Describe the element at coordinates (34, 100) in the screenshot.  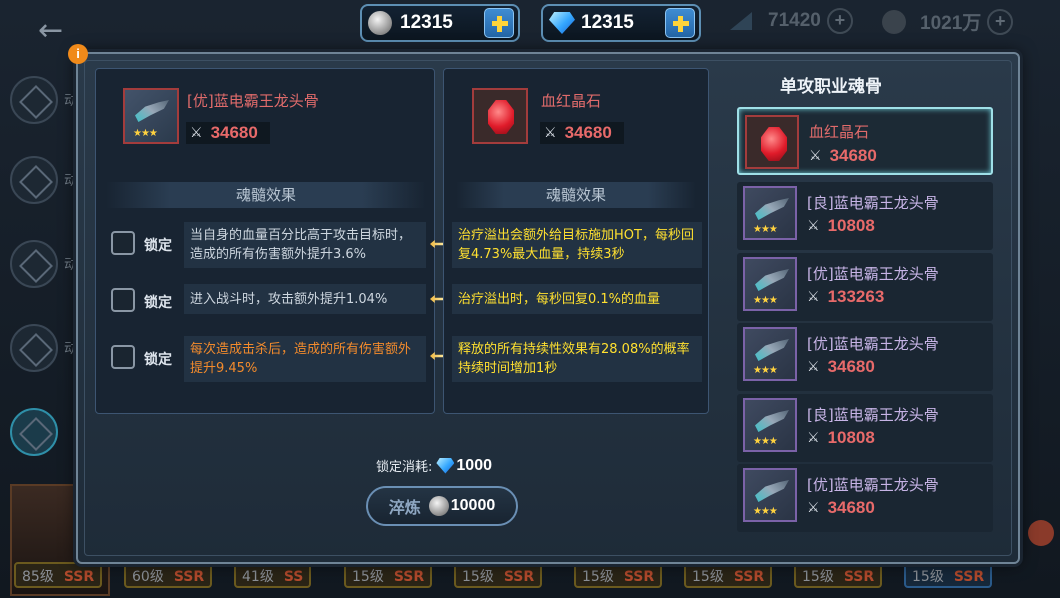
I see `side-nav-plant-icon` at that location.